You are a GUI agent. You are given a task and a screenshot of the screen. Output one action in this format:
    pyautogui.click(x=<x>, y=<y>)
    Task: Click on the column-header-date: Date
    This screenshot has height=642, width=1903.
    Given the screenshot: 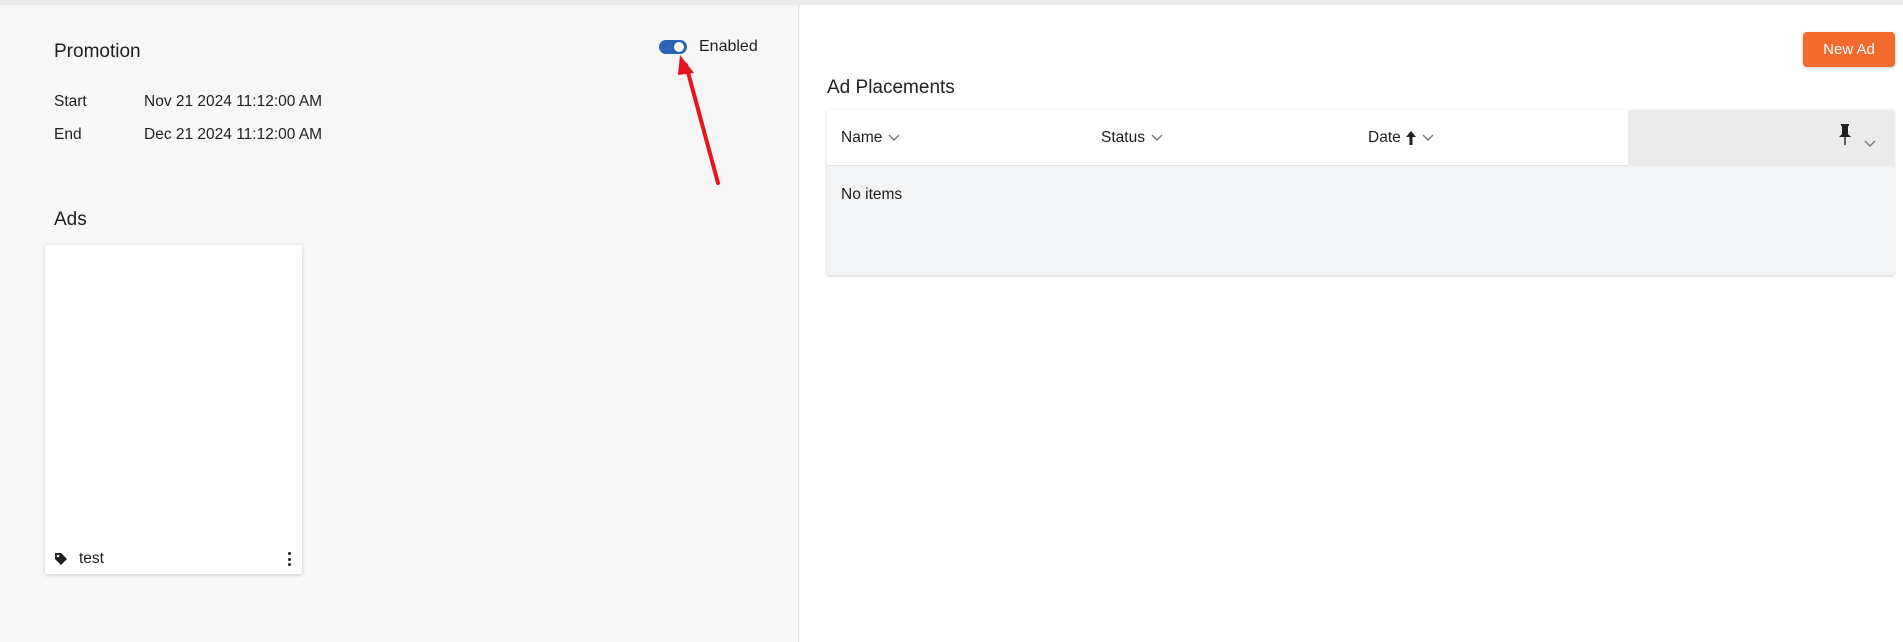 What is the action you would take?
    pyautogui.click(x=1401, y=138)
    